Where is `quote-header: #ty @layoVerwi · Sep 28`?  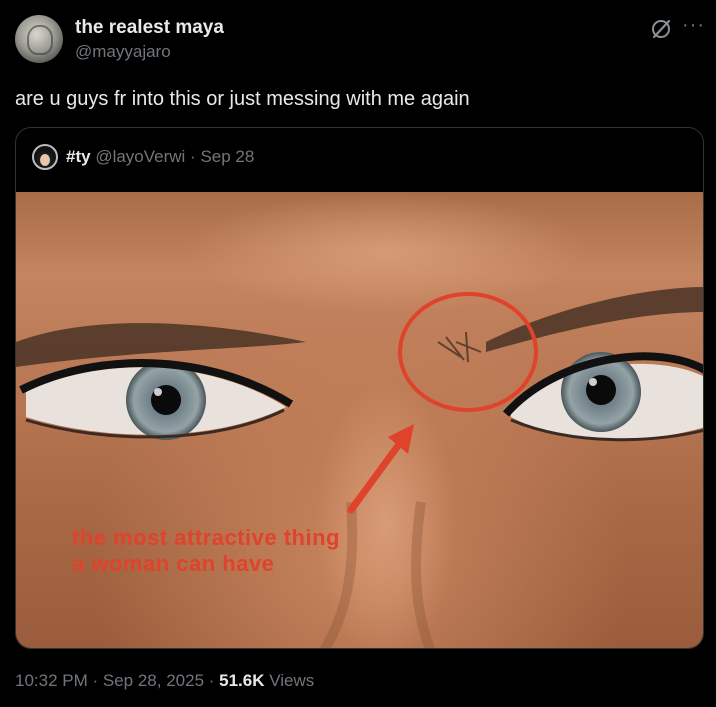
quote-header: #ty @layoVerwi · Sep 28 is located at coordinates (160, 157).